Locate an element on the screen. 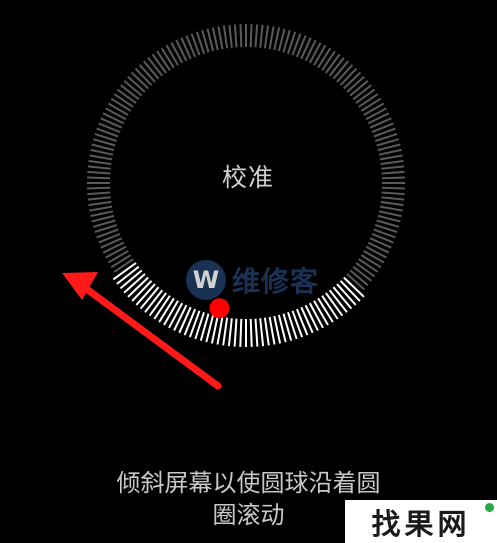 This screenshot has width=497, height=543. watermark-logo-icon: W is located at coordinates (206, 280).